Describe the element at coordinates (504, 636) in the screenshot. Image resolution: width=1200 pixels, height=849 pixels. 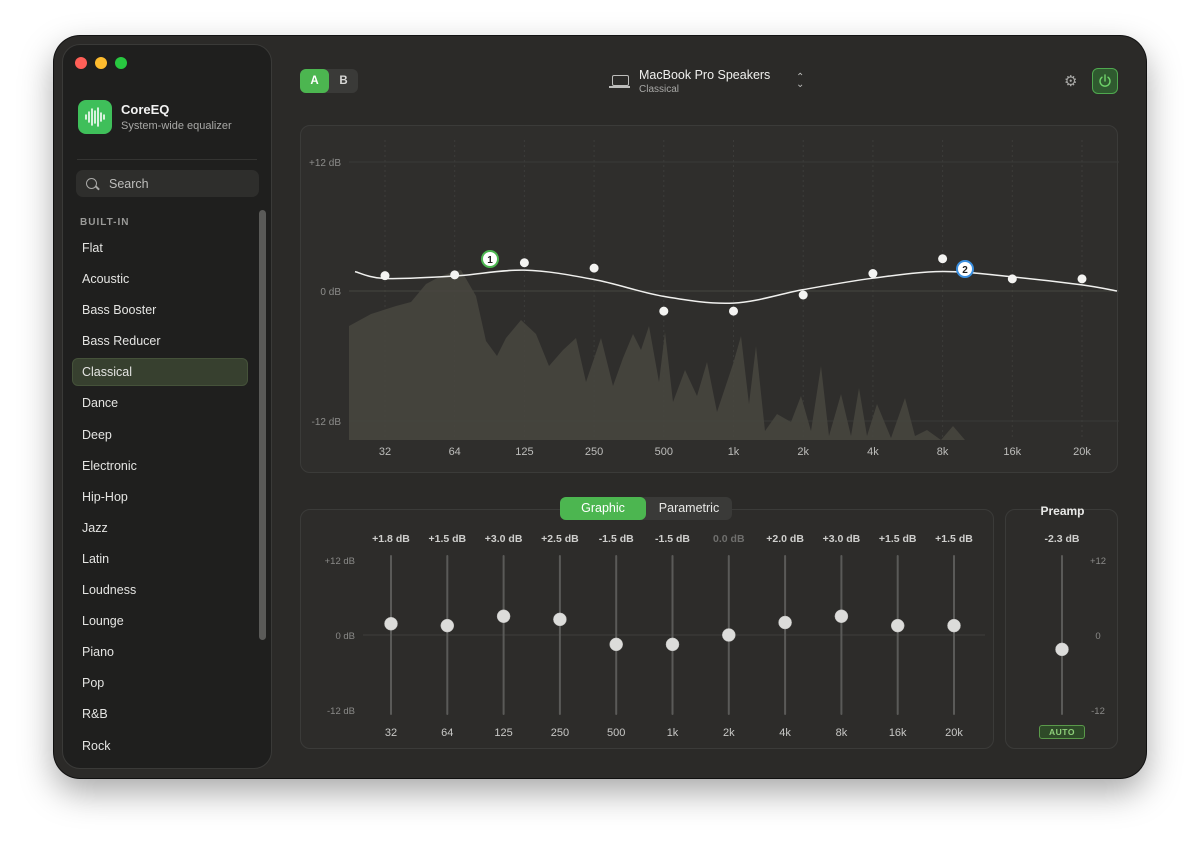
I see `eq-band-125: +3.0 dB 125` at that location.